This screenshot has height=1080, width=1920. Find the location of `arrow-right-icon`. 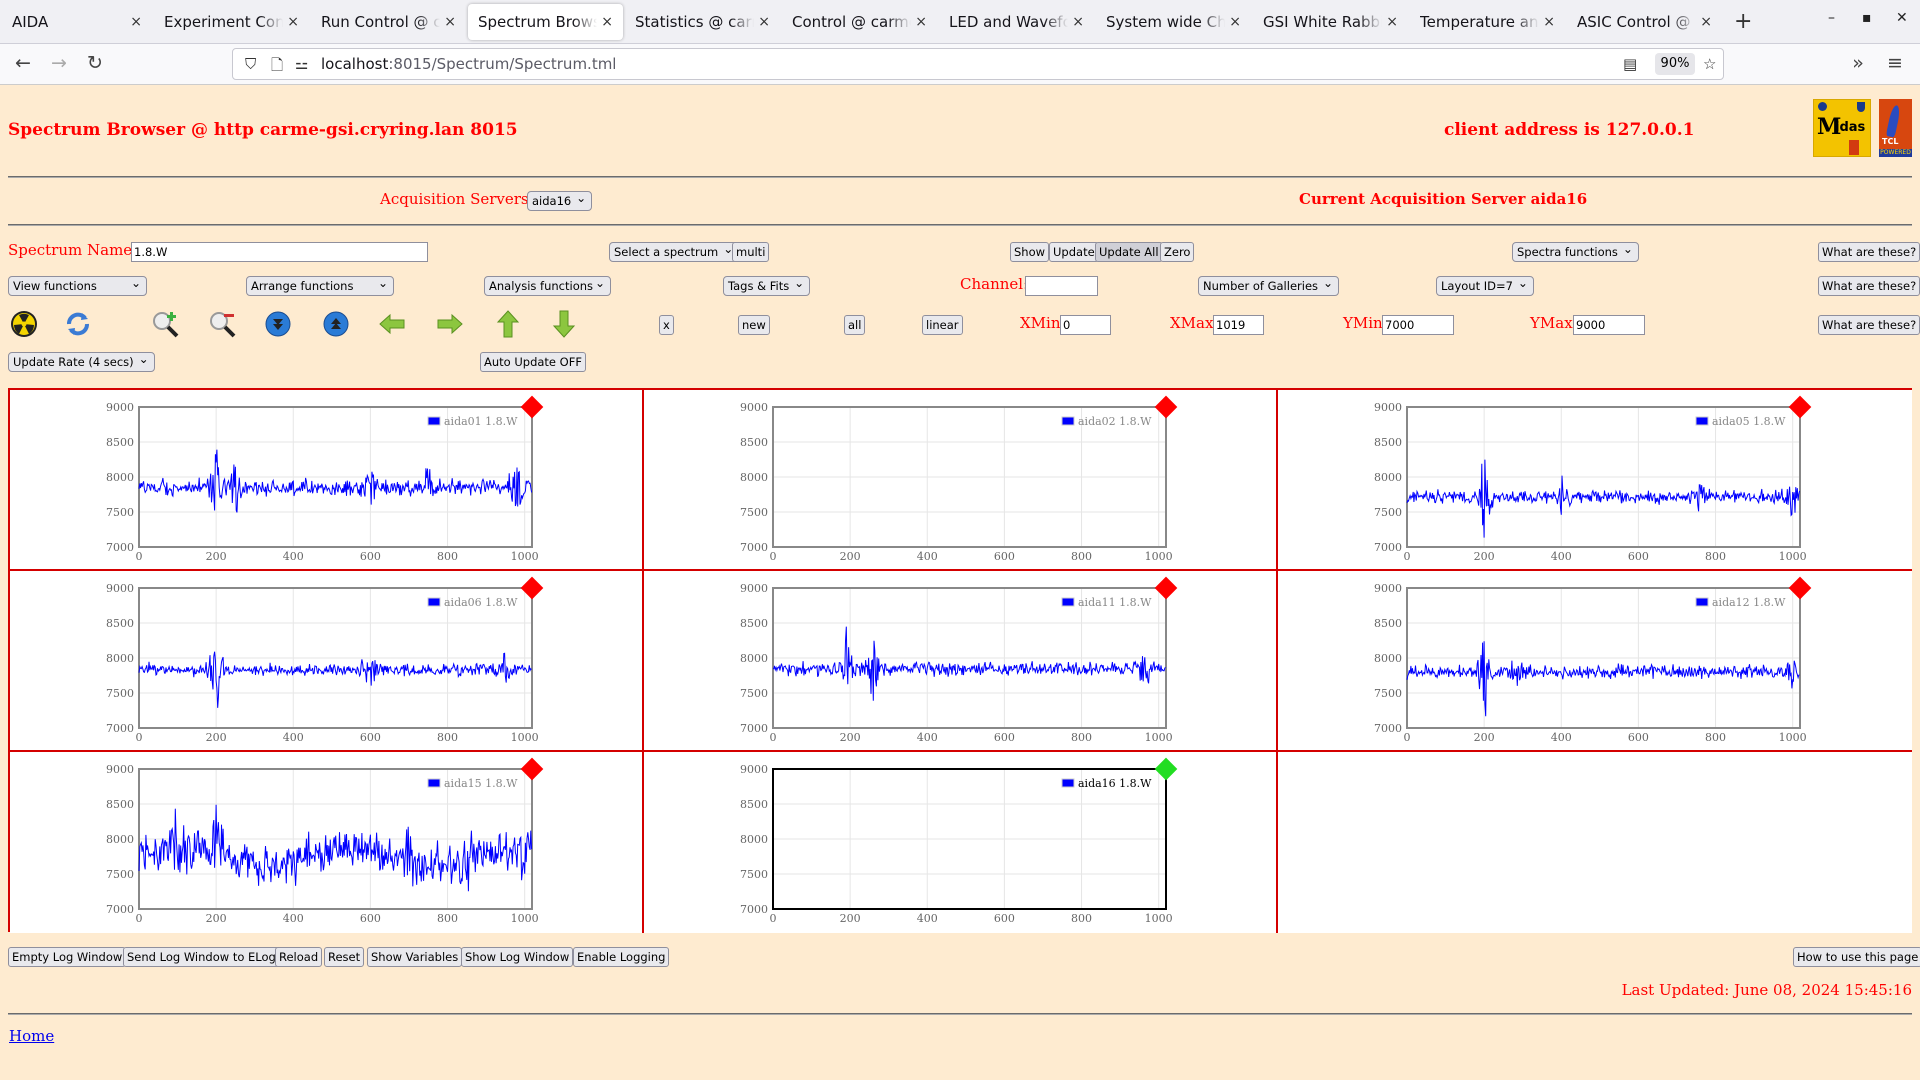

arrow-right-icon is located at coordinates (450, 324).